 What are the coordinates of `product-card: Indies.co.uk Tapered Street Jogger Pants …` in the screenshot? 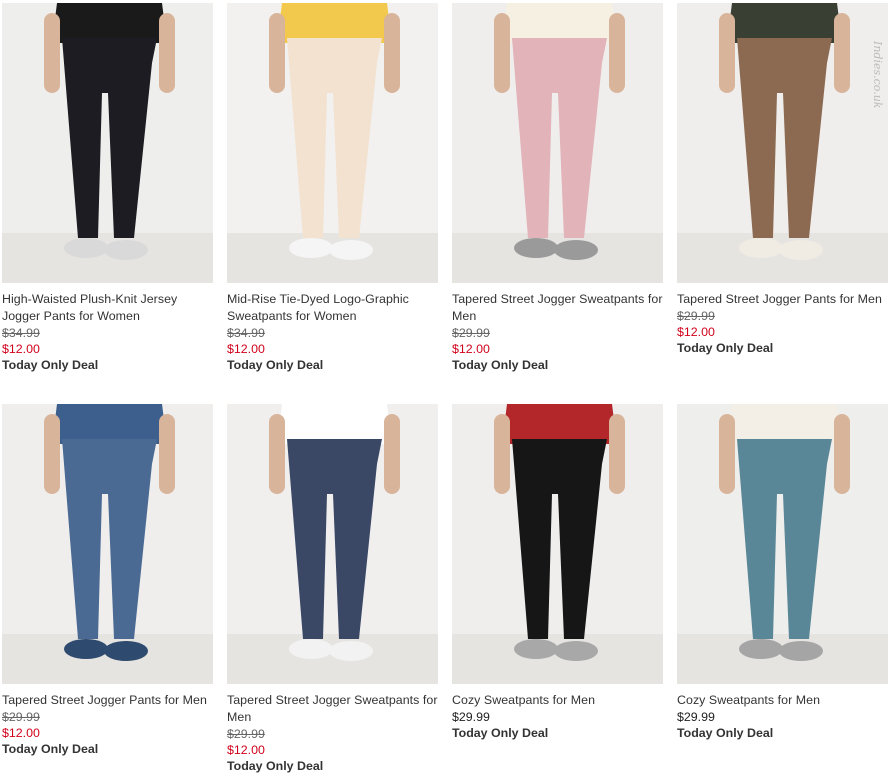 It's located at (783, 179).